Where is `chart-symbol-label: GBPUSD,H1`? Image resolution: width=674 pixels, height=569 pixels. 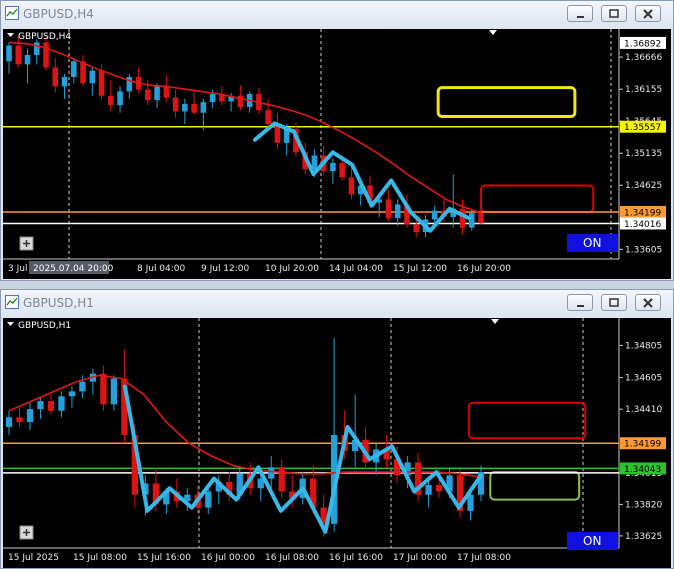 chart-symbol-label: GBPUSD,H1 is located at coordinates (44, 326).